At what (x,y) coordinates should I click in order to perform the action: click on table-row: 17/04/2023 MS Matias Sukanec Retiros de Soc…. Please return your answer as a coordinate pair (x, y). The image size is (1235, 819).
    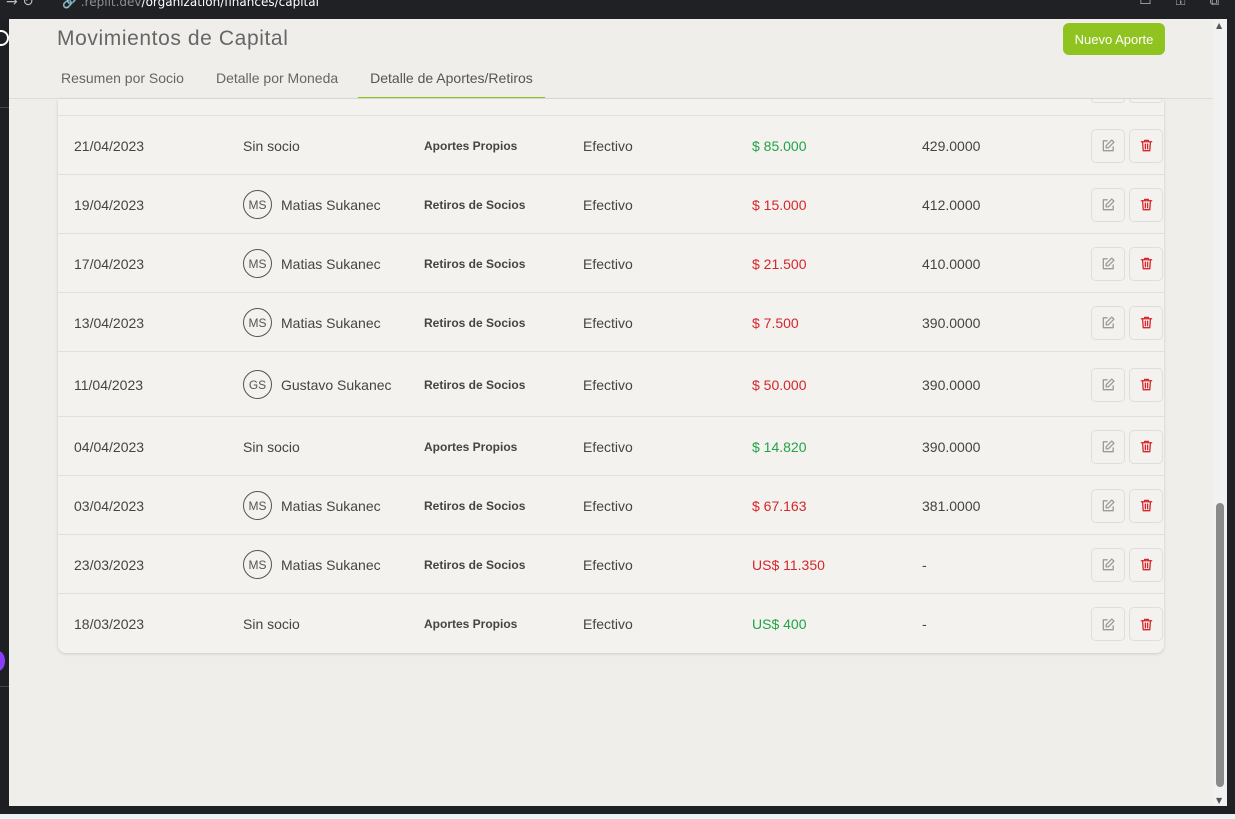
    Looking at the image, I should click on (611, 263).